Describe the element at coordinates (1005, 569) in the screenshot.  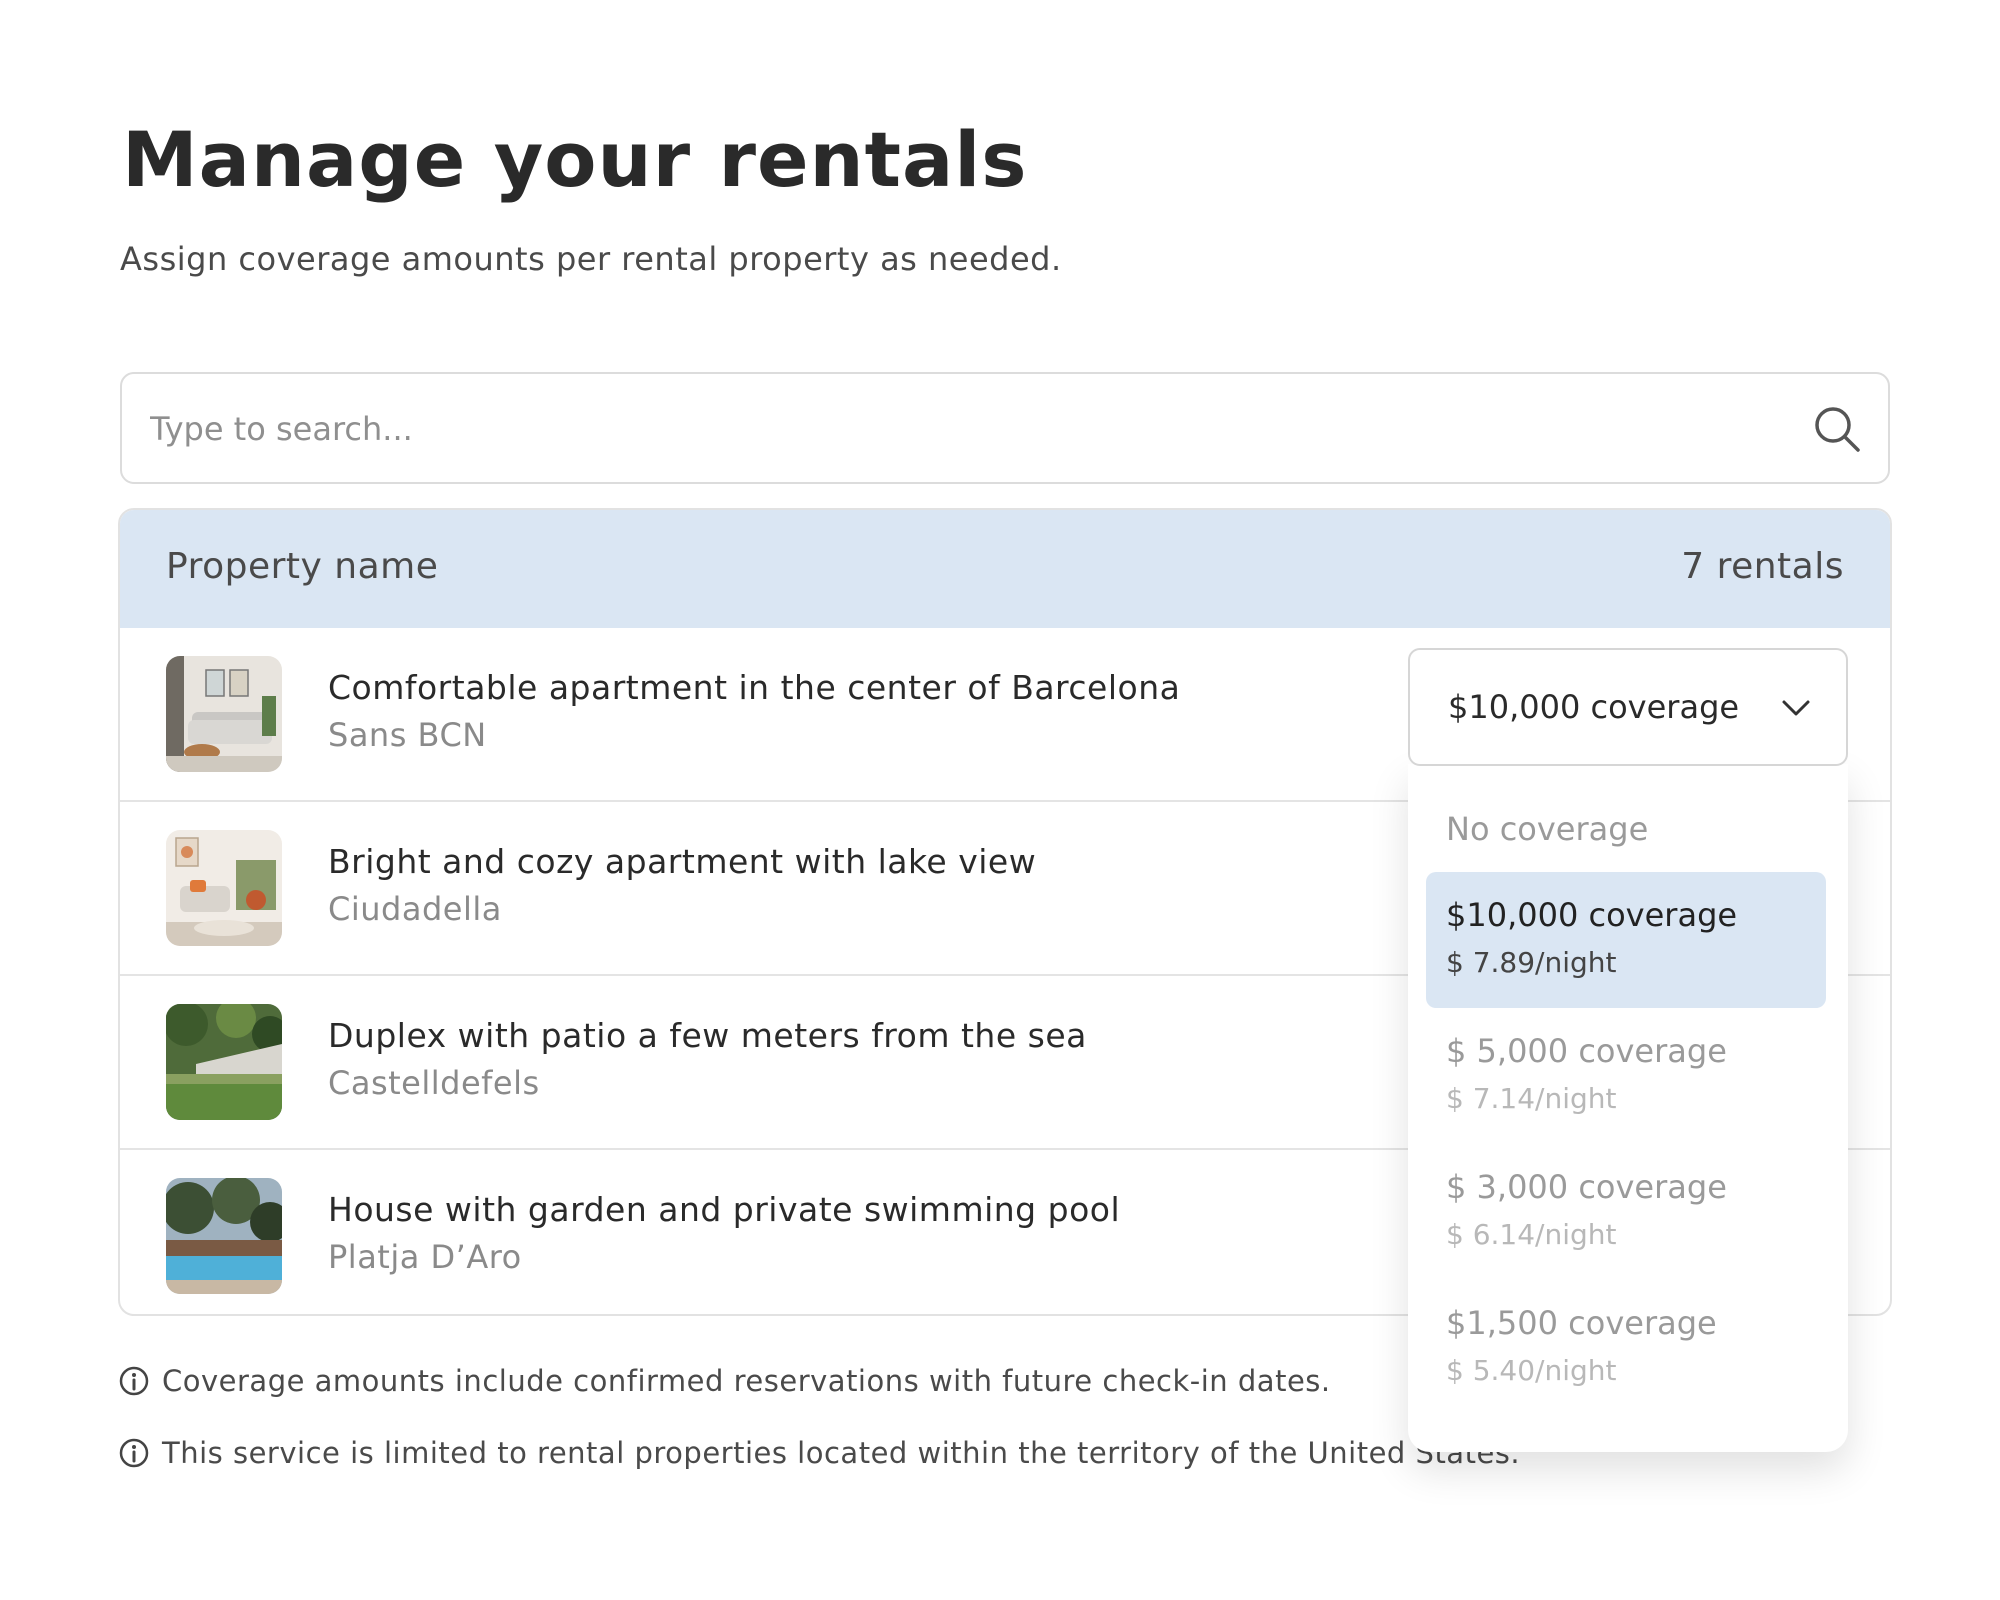
I see `table-header: Property name 7 rentals` at that location.